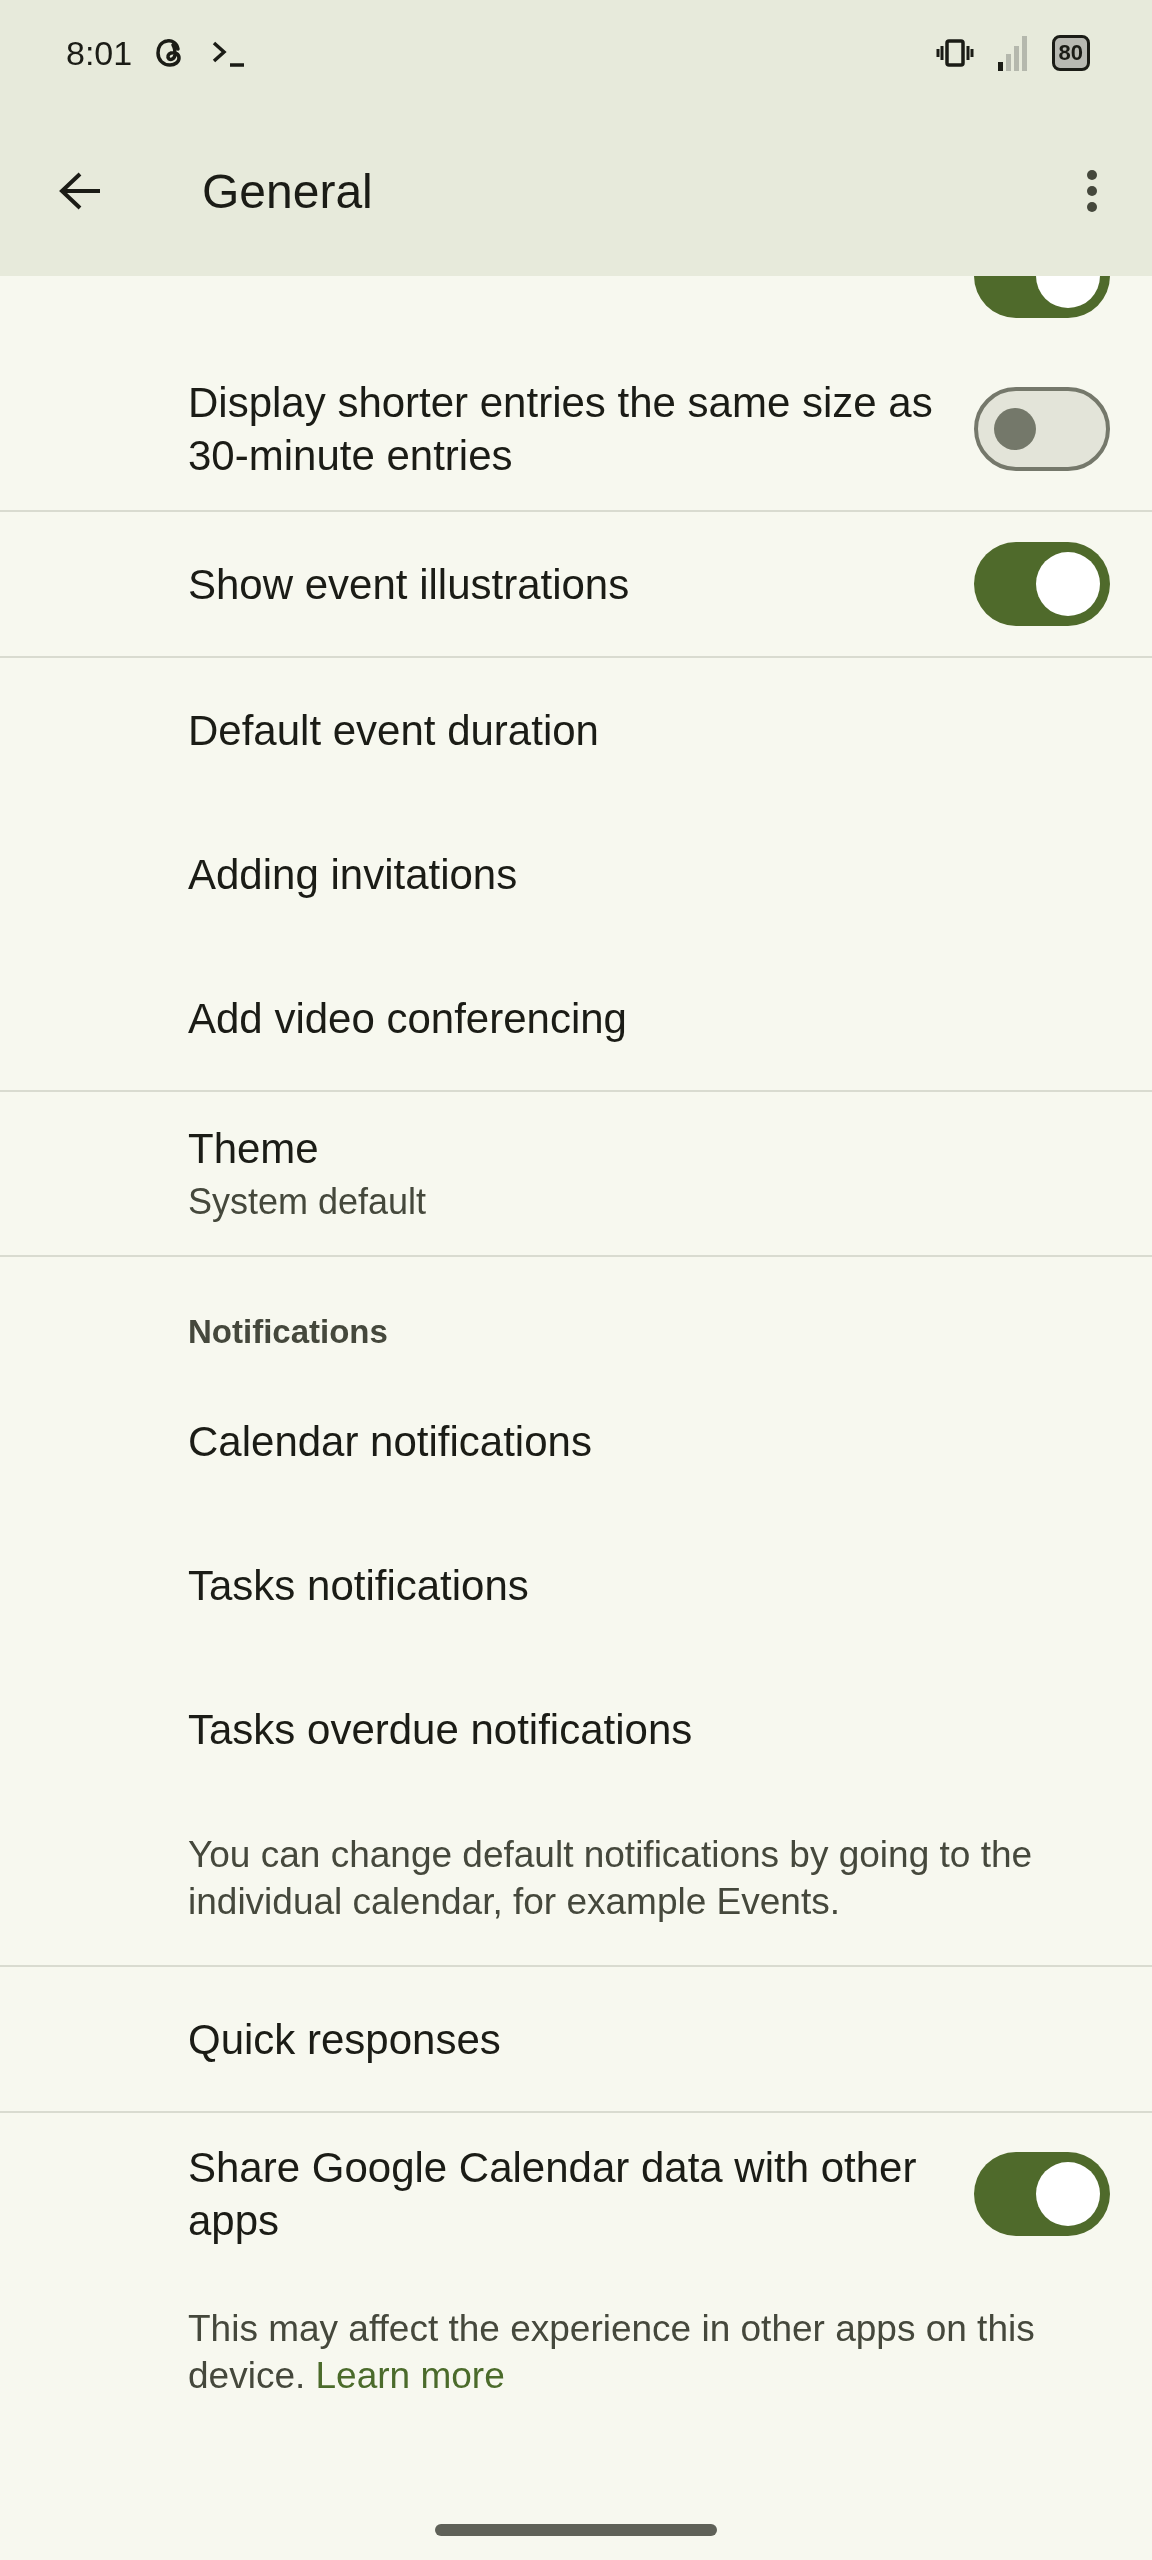 This screenshot has height=2560, width=1152. What do you see at coordinates (394, 730) in the screenshot?
I see `setting-label: Default event duration` at bounding box center [394, 730].